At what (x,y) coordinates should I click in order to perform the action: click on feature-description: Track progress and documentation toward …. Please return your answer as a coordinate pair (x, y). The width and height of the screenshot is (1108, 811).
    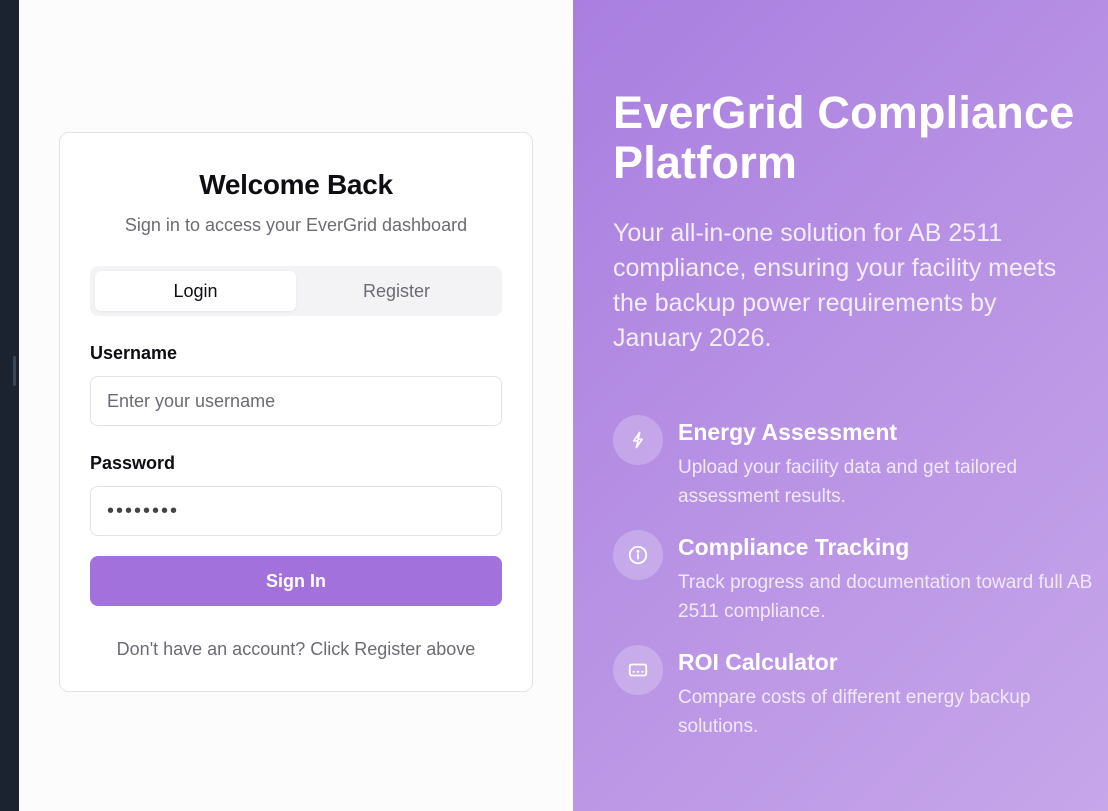
    Looking at the image, I should click on (885, 597).